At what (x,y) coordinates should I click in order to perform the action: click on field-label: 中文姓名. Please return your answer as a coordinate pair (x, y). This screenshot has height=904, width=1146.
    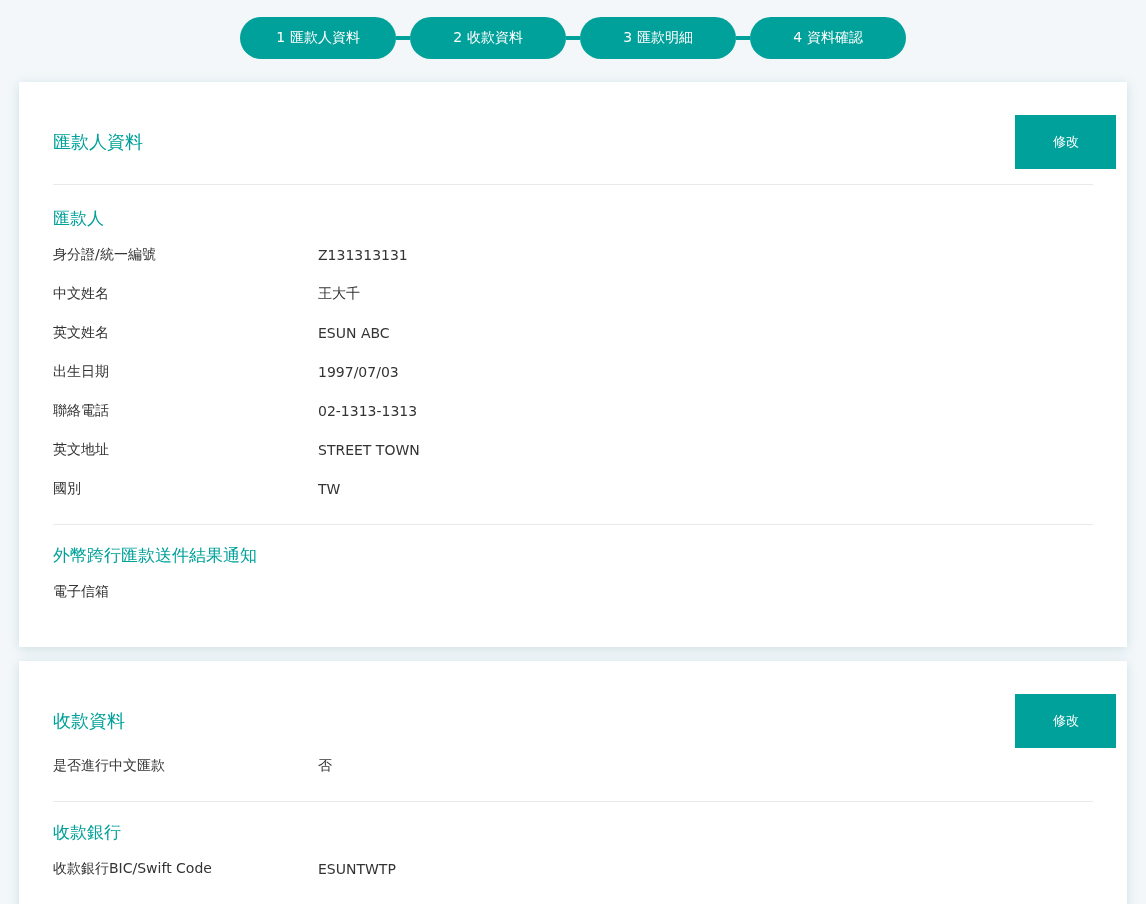
    Looking at the image, I should click on (81, 293).